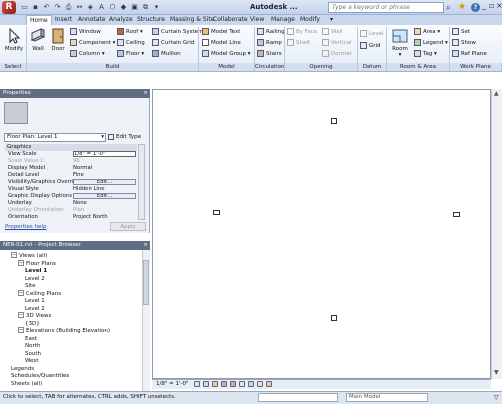  I want to click on crop-view-icon, so click(233, 384).